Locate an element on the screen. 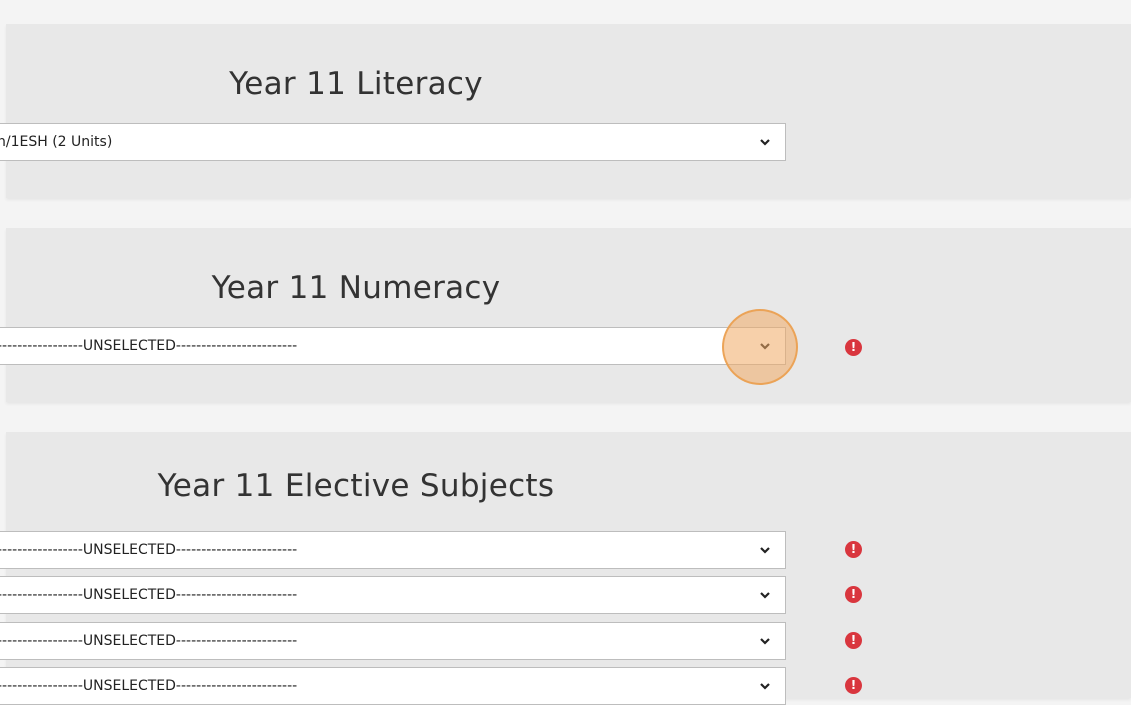 The image size is (1131, 705). literacy-select: n/1ESH (2 Units) is located at coordinates (393, 142).